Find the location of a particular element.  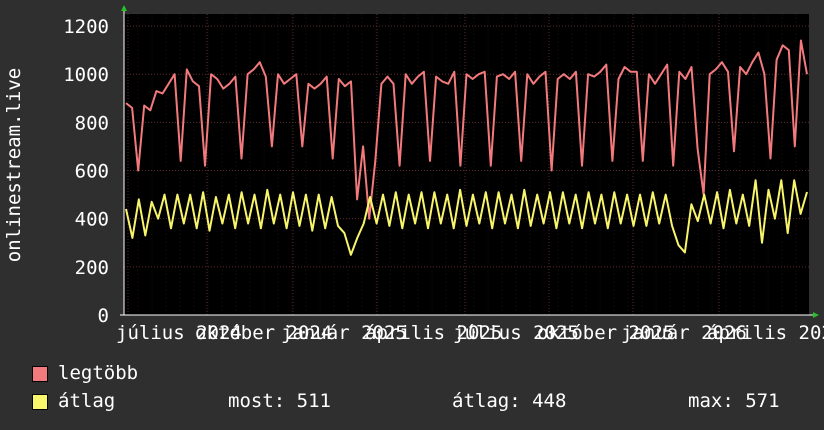

x-tick-label: április 2026 is located at coordinates (765, 333).